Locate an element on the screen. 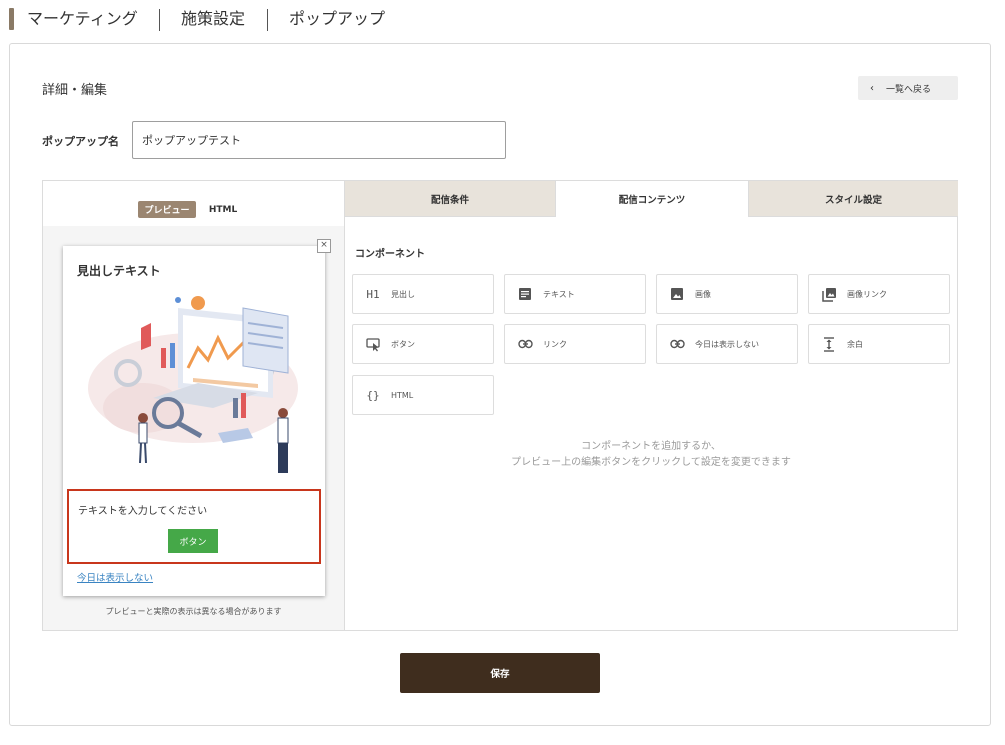 This screenshot has height=745, width=1005. toggle-preview-button: プレビュー is located at coordinates (167, 209).